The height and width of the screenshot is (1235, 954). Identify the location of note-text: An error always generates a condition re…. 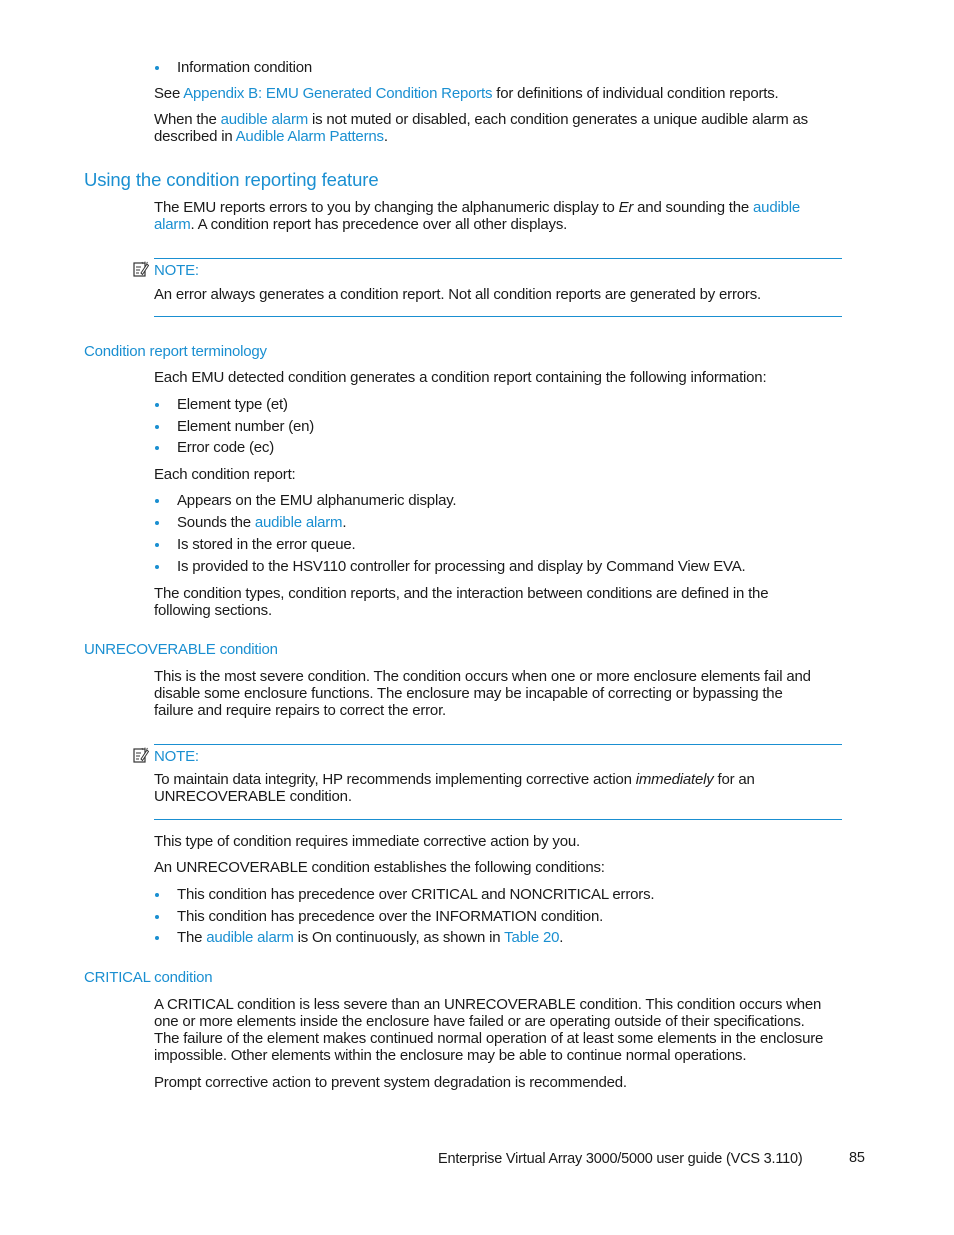
(457, 294).